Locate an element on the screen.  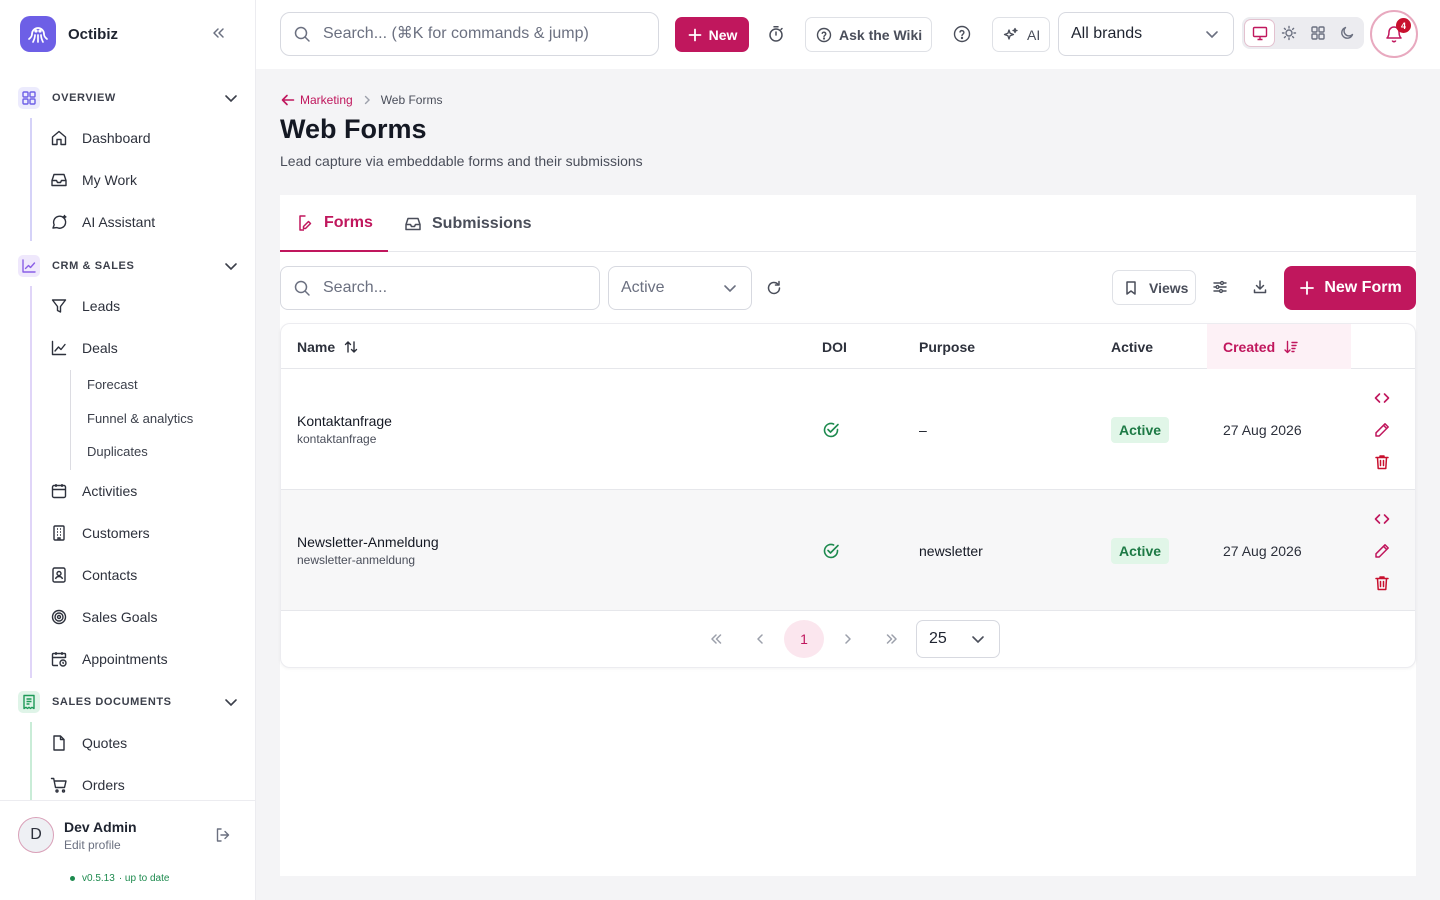
column-header-active: Active is located at coordinates (1132, 346).